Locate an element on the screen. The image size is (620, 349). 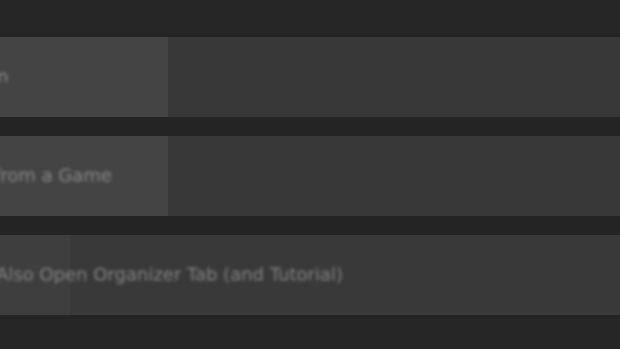
menu-row-3-label: Also Open Organizer Tab (and Tutorial) is located at coordinates (171, 275).